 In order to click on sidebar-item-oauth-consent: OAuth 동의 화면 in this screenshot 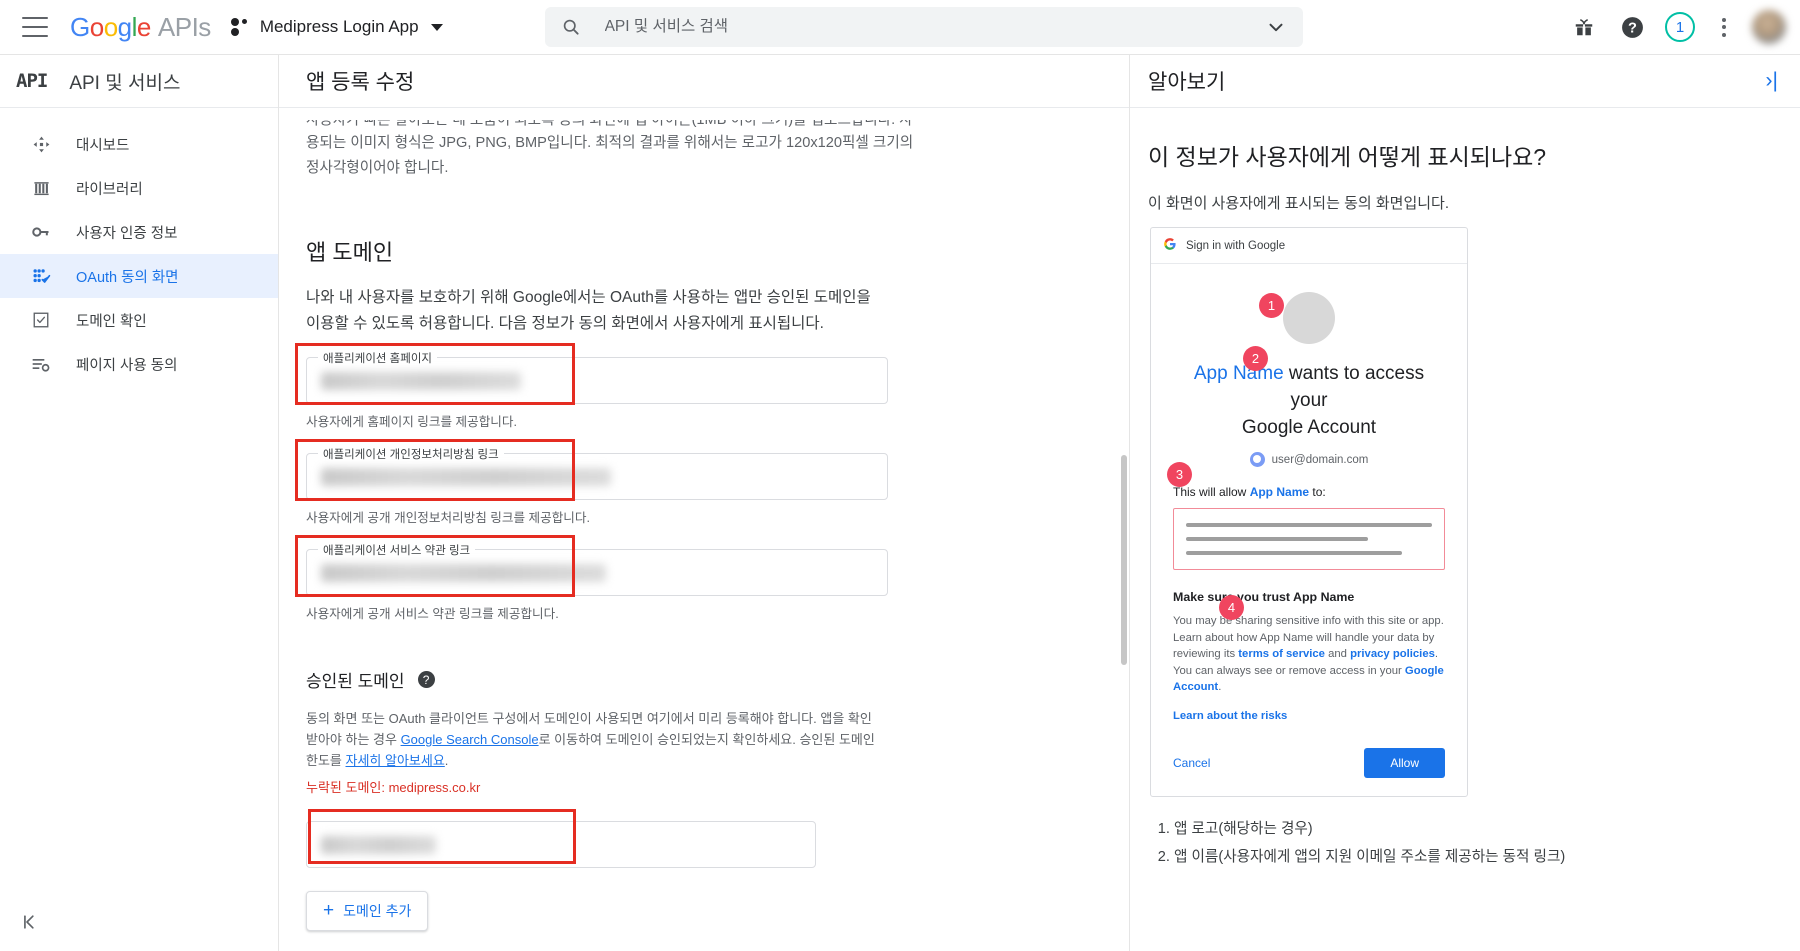, I will do `click(139, 276)`.